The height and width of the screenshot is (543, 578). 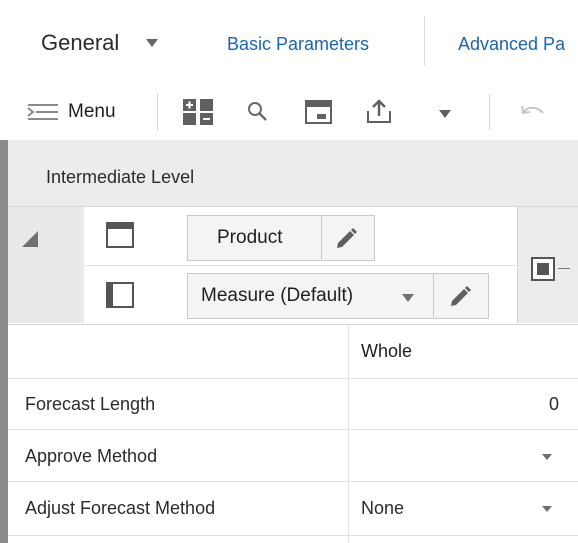 I want to click on collapse-triangle-icon, so click(x=30, y=239).